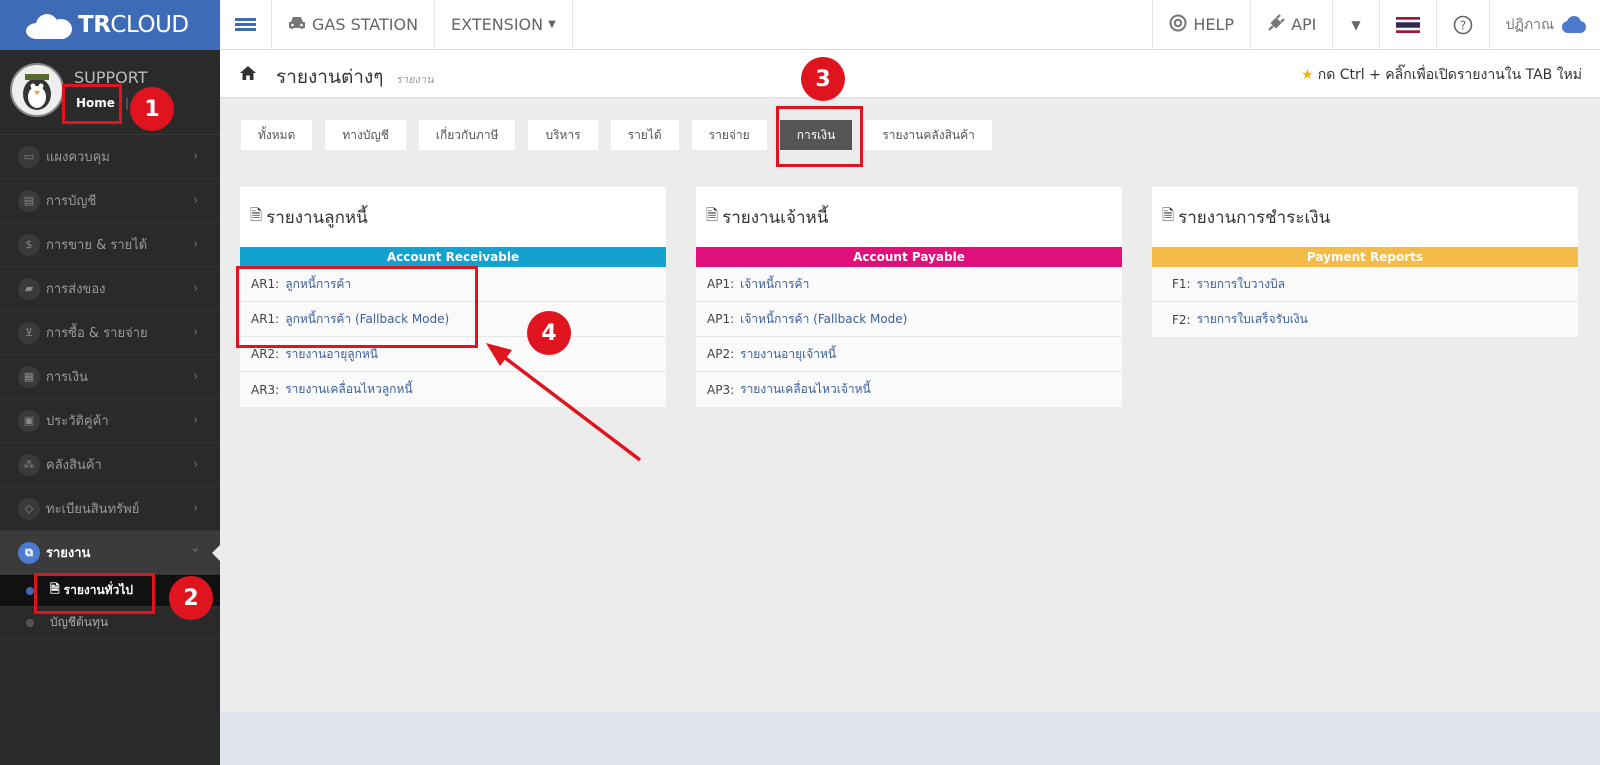  Describe the element at coordinates (721, 389) in the screenshot. I see `report-code: AP3:` at that location.